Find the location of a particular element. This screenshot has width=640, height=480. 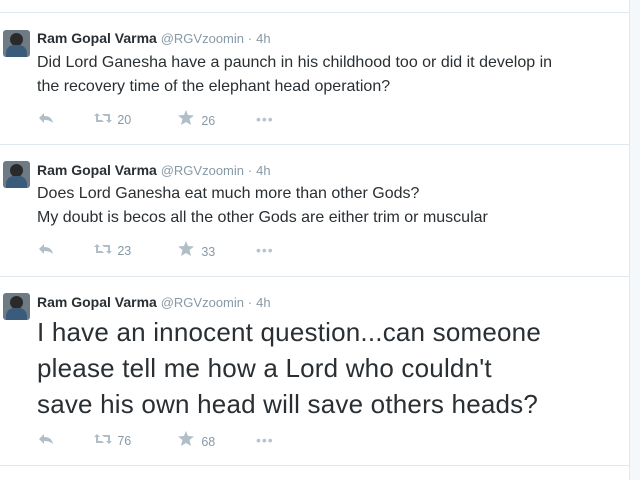

favorite-count: 33 is located at coordinates (208, 252).